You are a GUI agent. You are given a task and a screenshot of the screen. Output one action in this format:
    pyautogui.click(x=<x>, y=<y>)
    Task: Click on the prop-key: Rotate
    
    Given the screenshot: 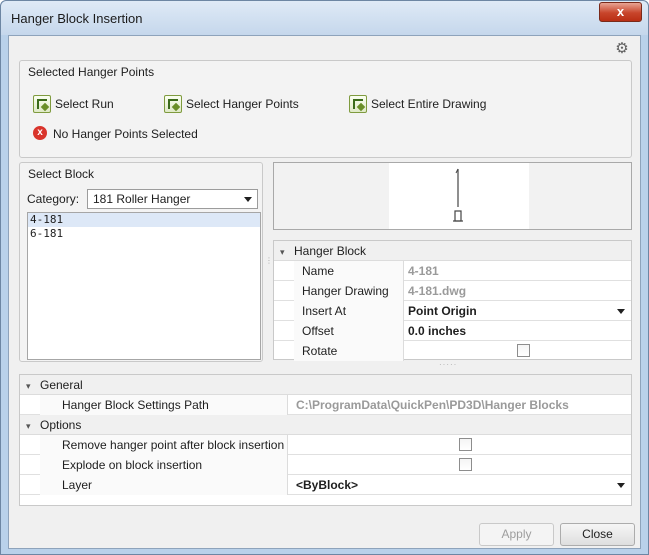 What is the action you would take?
    pyautogui.click(x=349, y=351)
    